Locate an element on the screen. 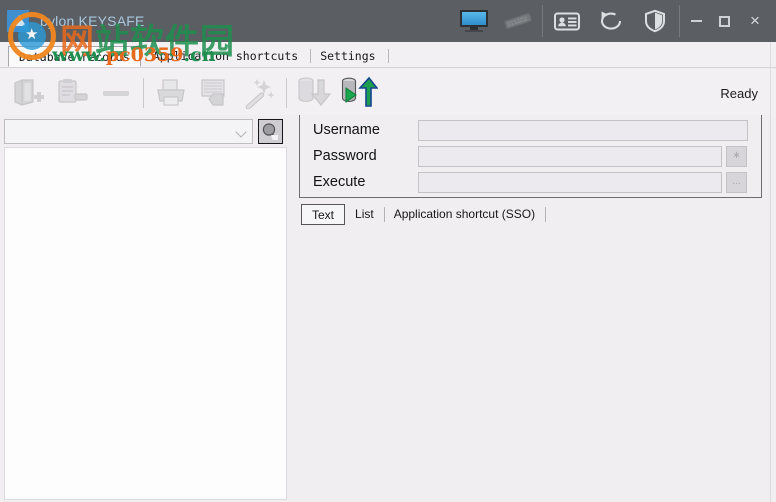 The height and width of the screenshot is (502, 776). icon-toolbar: Ready is located at coordinates (388, 93).